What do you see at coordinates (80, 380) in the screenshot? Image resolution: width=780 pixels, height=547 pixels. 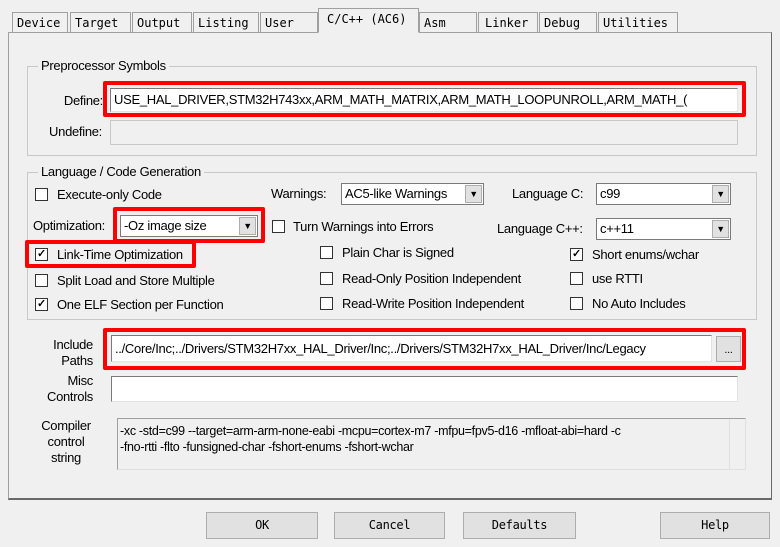 I see `misc-label-line: Misc` at bounding box center [80, 380].